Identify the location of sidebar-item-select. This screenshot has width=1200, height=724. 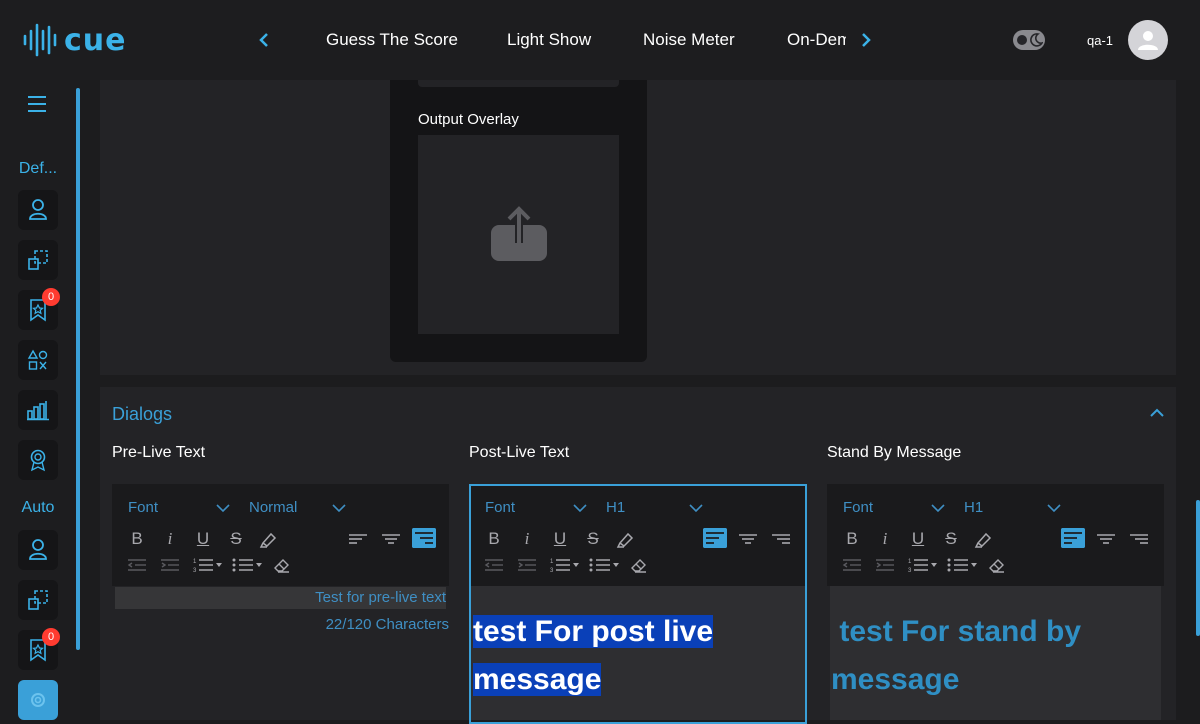
(38, 260).